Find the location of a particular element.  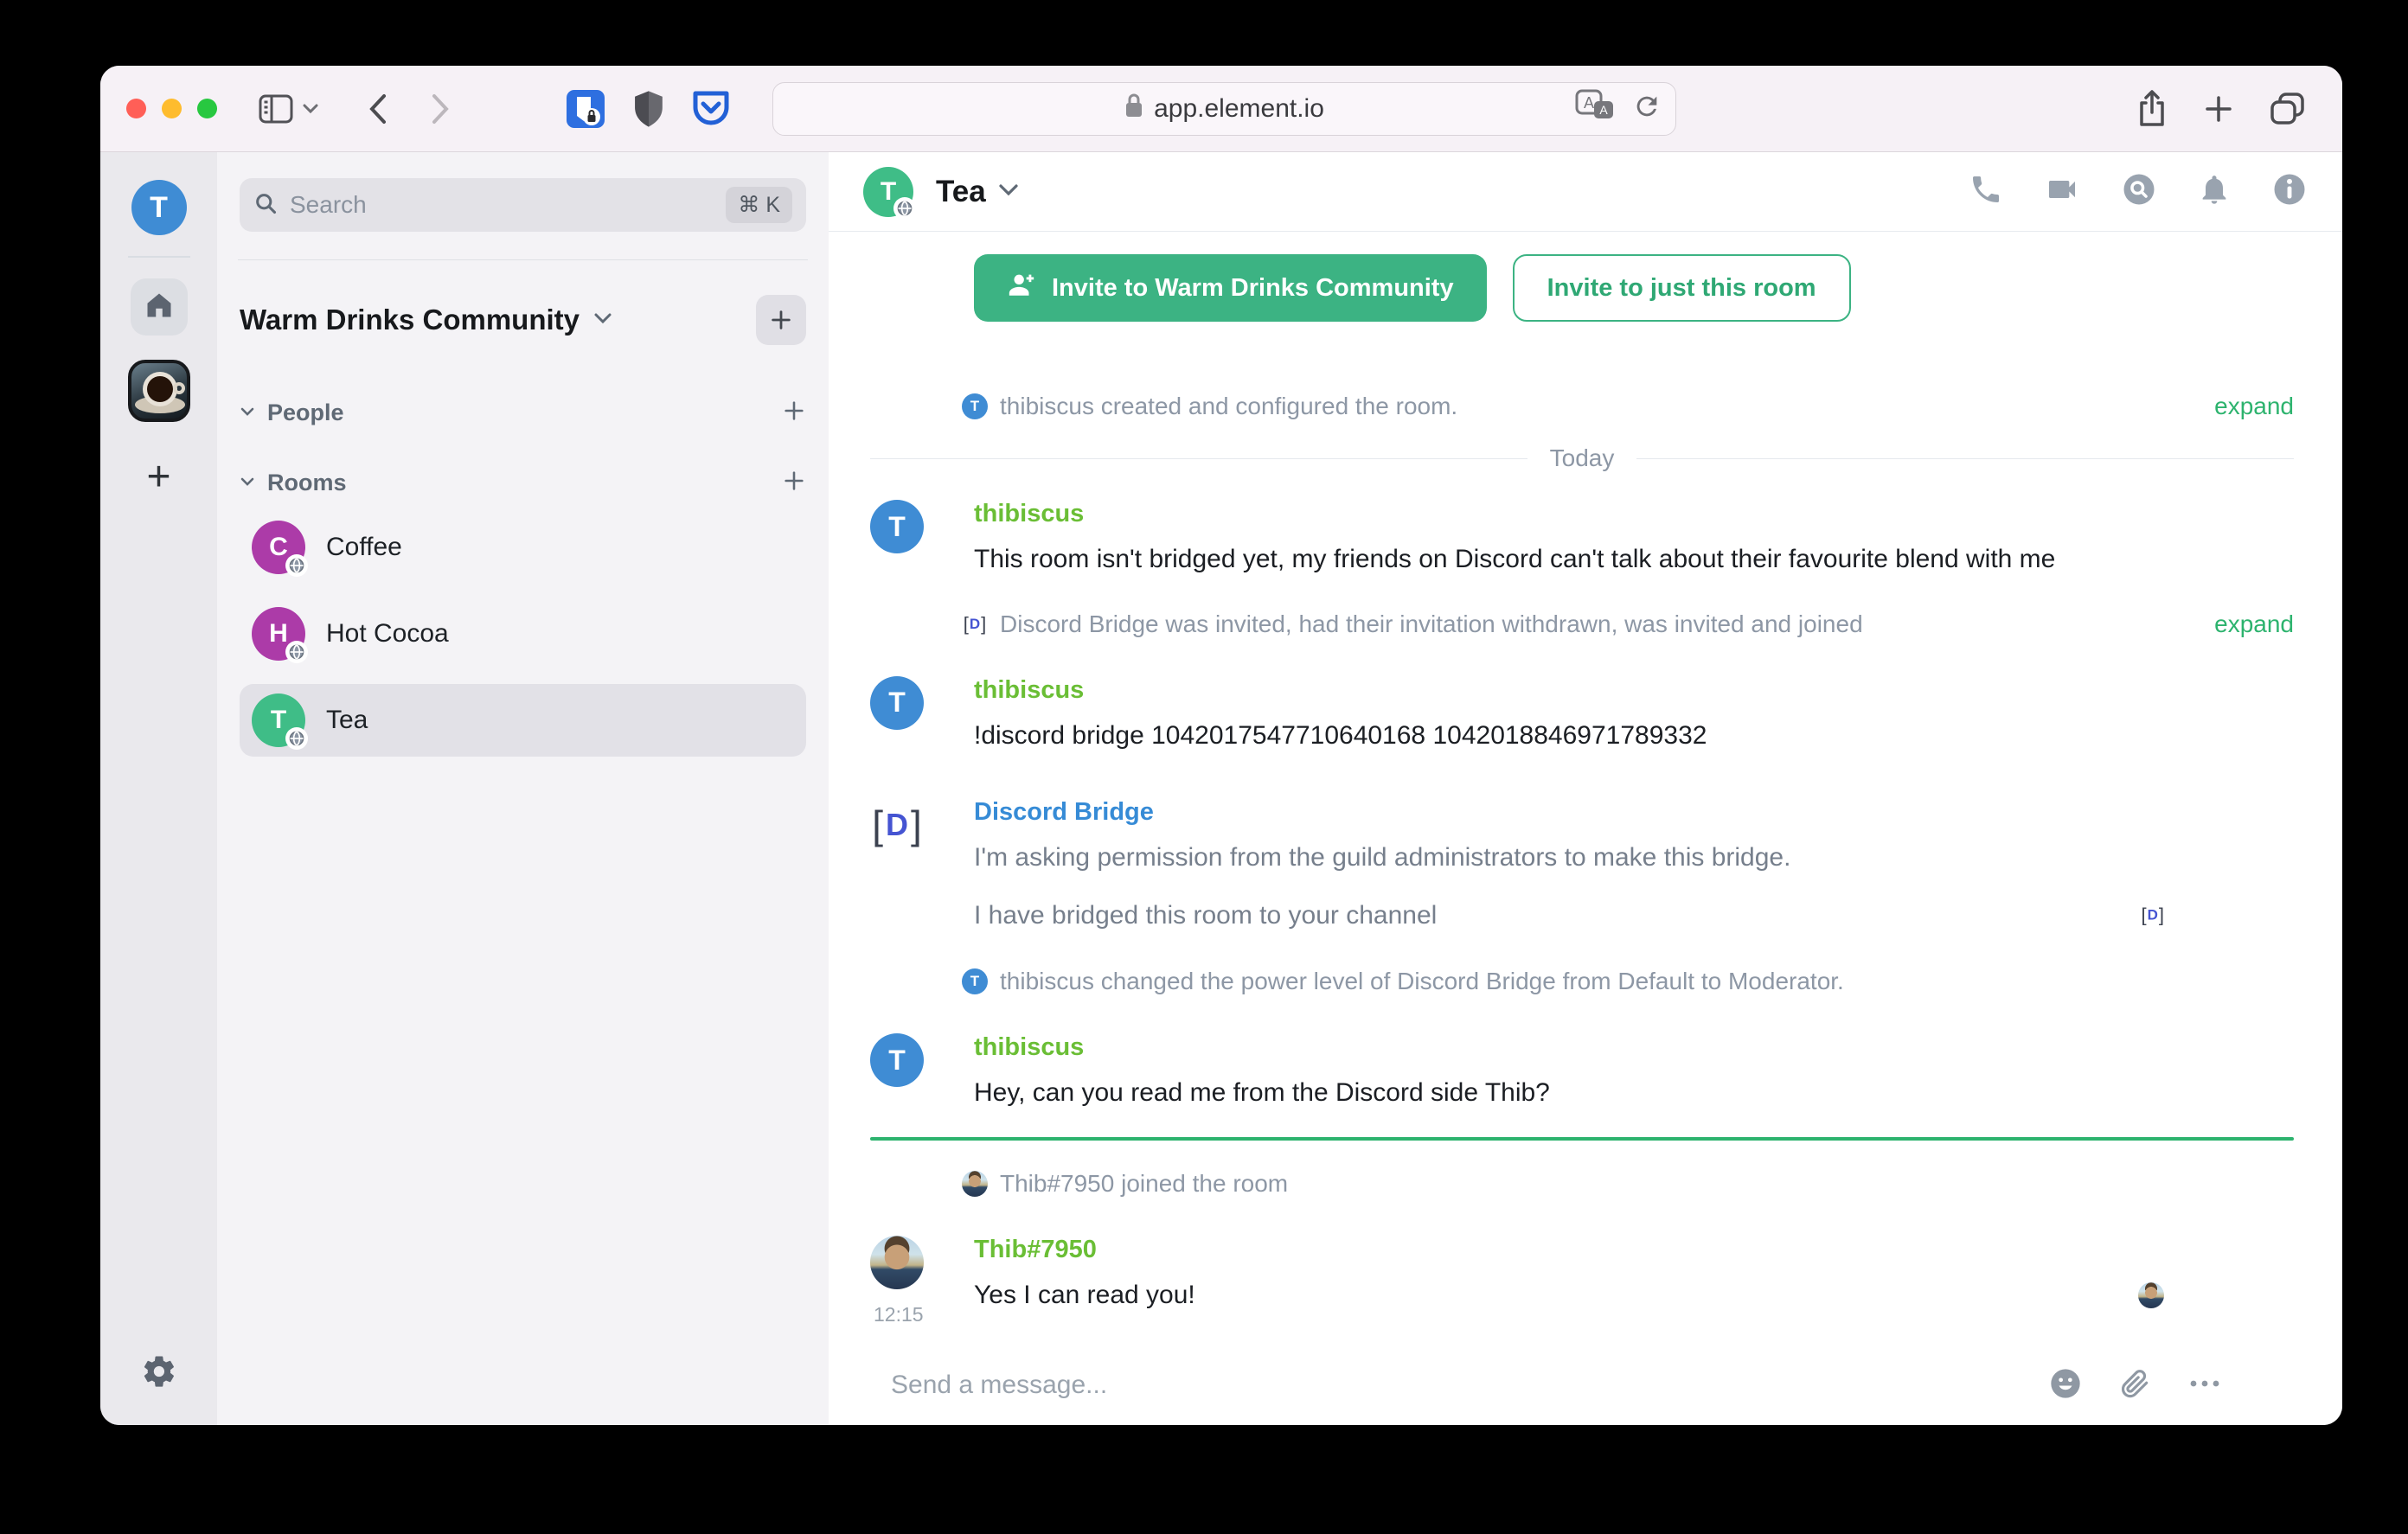

svg-text: A is located at coordinates (1589, 103).